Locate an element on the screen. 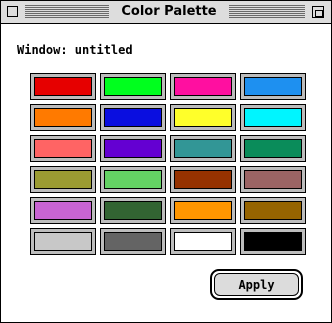 The image size is (332, 323). apply-button-label: Apply is located at coordinates (256, 284).